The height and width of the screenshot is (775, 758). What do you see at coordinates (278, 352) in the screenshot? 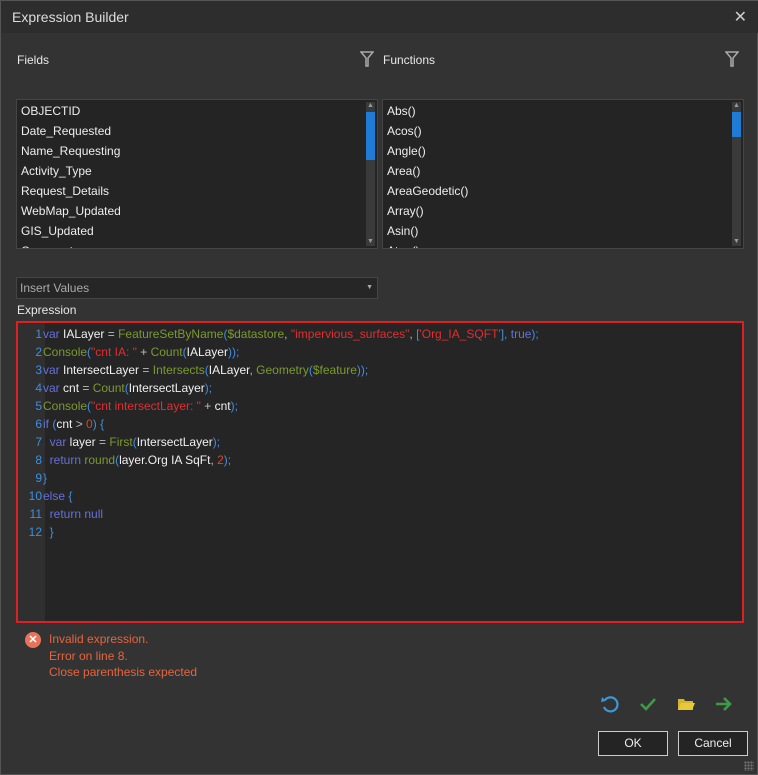
I see `code-line: 2Console("cnt IA: " + Count(IALayer));` at bounding box center [278, 352].